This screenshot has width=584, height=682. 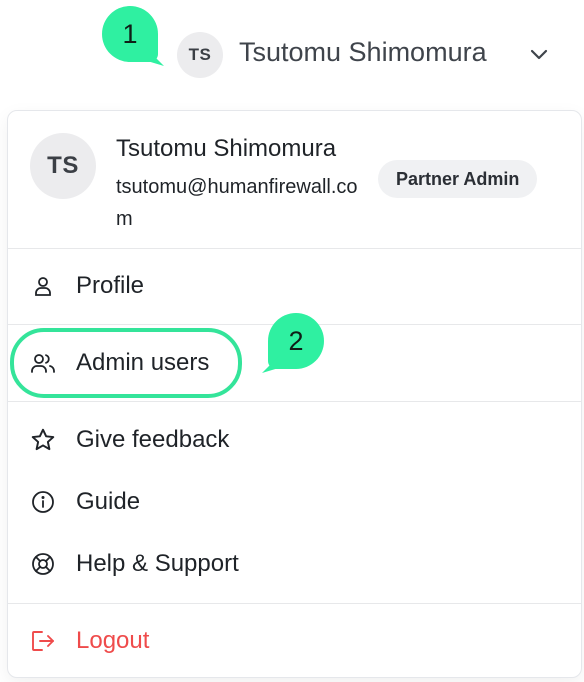 What do you see at coordinates (43, 440) in the screenshot?
I see `star-icon` at bounding box center [43, 440].